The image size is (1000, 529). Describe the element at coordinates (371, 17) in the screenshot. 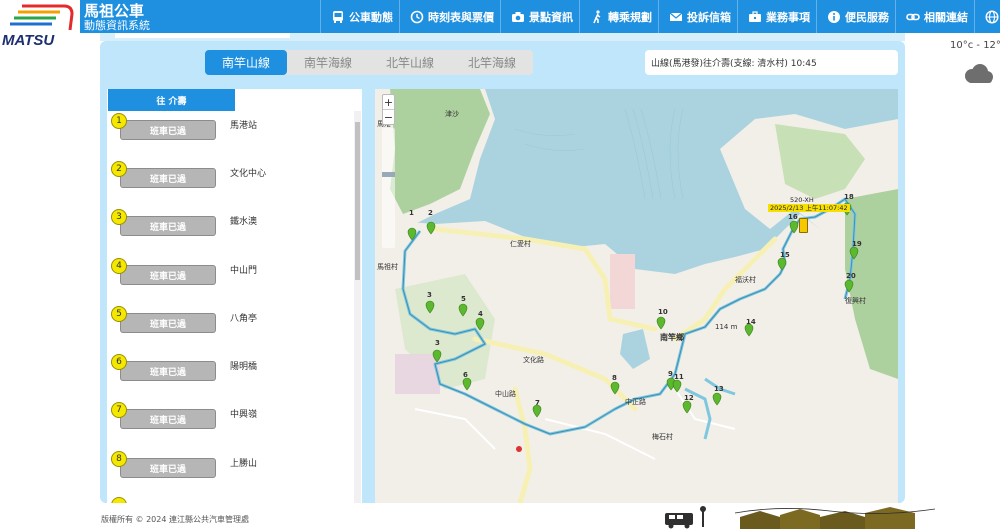

I see `nav-label: 公車動態` at that location.